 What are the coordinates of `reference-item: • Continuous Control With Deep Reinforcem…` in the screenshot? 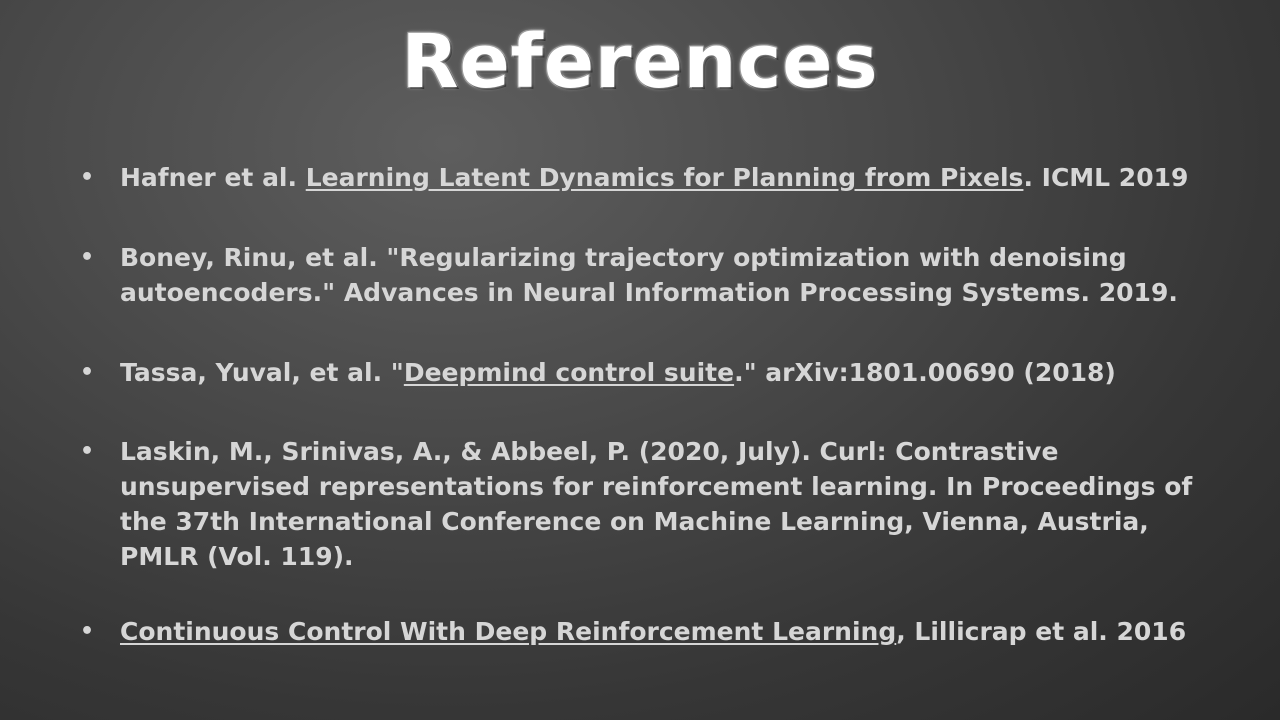 It's located at (655, 631).